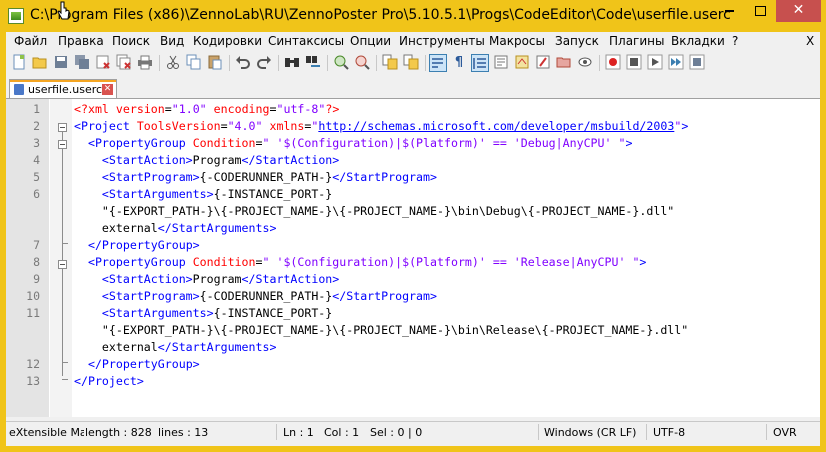 The height and width of the screenshot is (452, 826). Describe the element at coordinates (33, 296) in the screenshot. I see `line-number: 10` at that location.